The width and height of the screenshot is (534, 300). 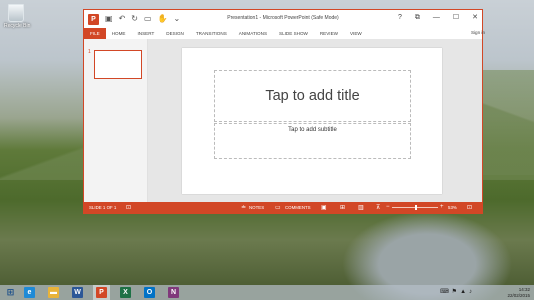 What do you see at coordinates (400, 18) in the screenshot?
I see `help-icon: ?` at bounding box center [400, 18].